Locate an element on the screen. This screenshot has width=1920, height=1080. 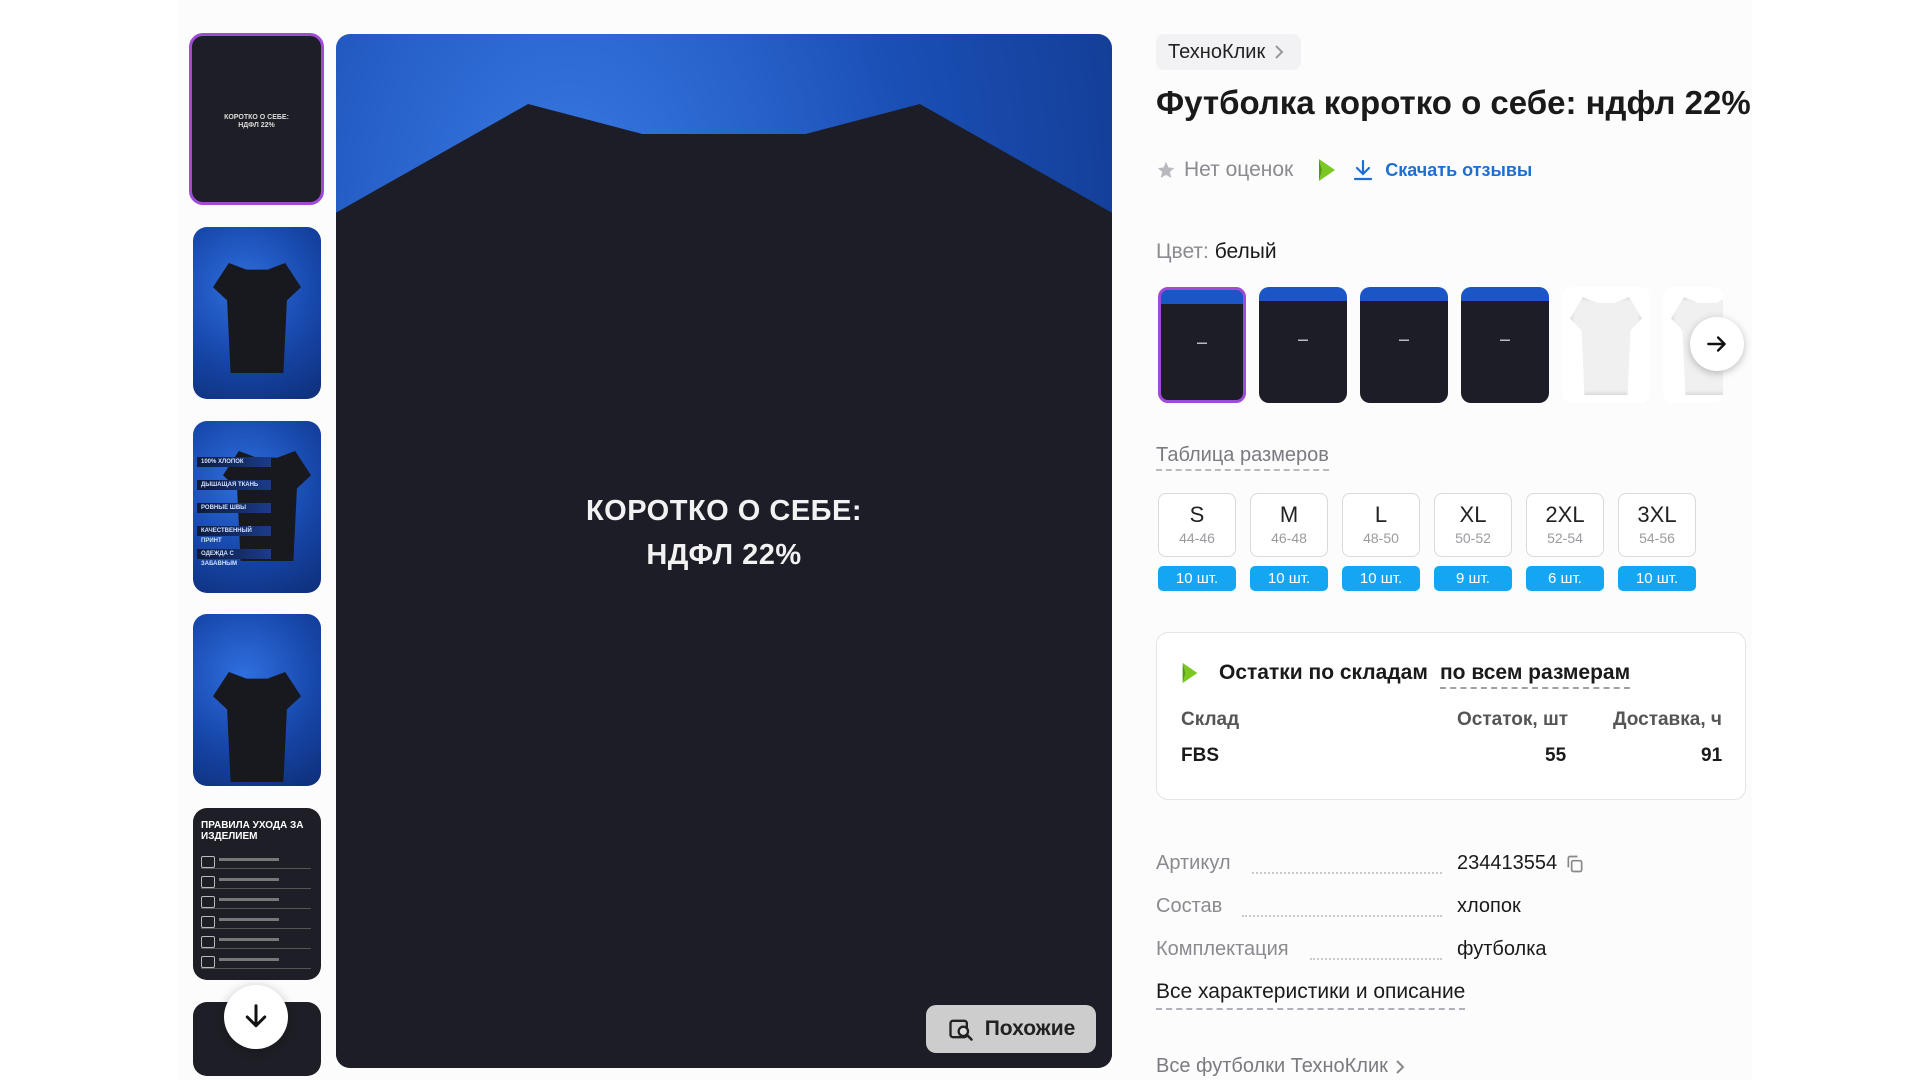
set-value: футболка is located at coordinates (1502, 949).